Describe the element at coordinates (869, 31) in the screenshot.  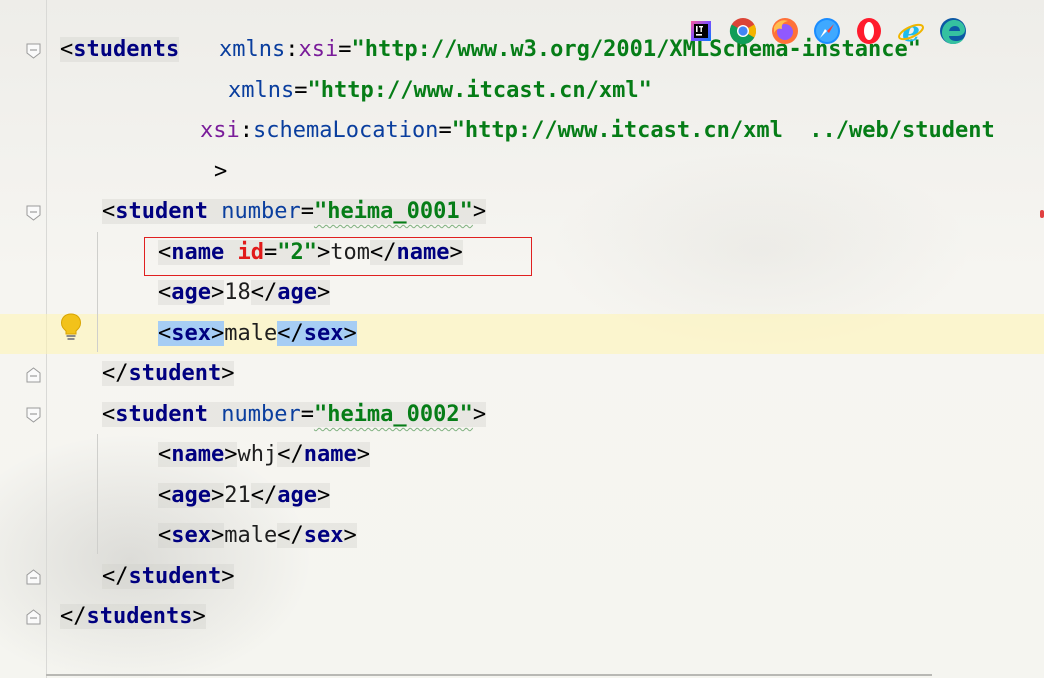
I see `opera-icon` at that location.